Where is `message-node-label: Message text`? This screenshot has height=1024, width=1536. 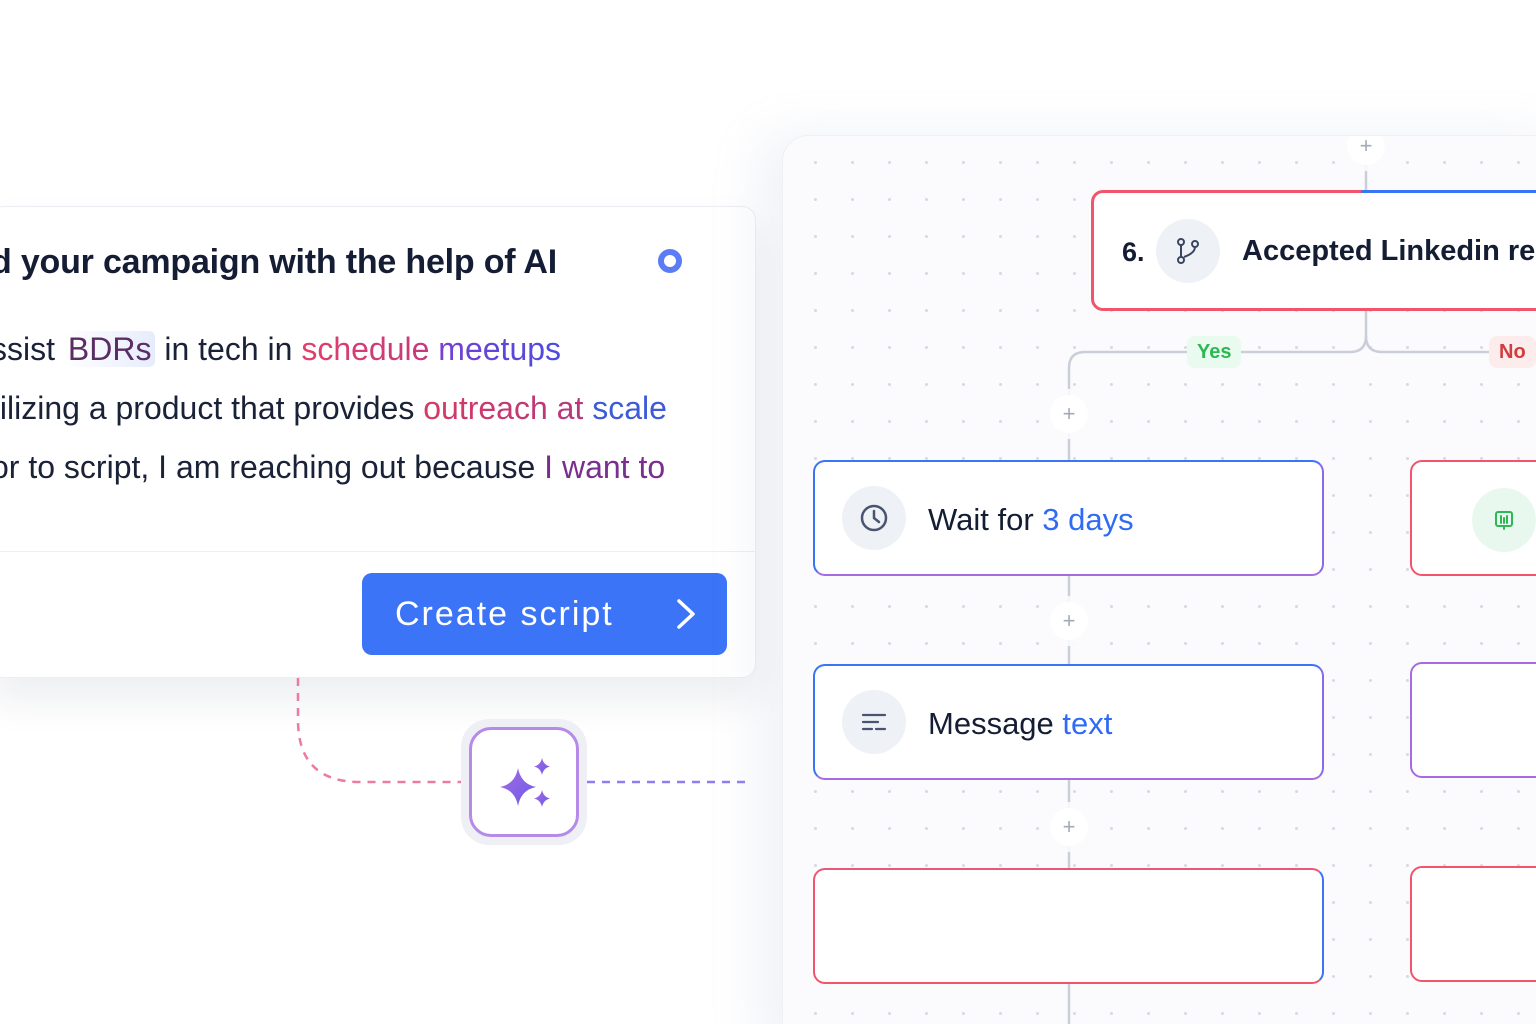
message-node-label: Message text is located at coordinates (1020, 724).